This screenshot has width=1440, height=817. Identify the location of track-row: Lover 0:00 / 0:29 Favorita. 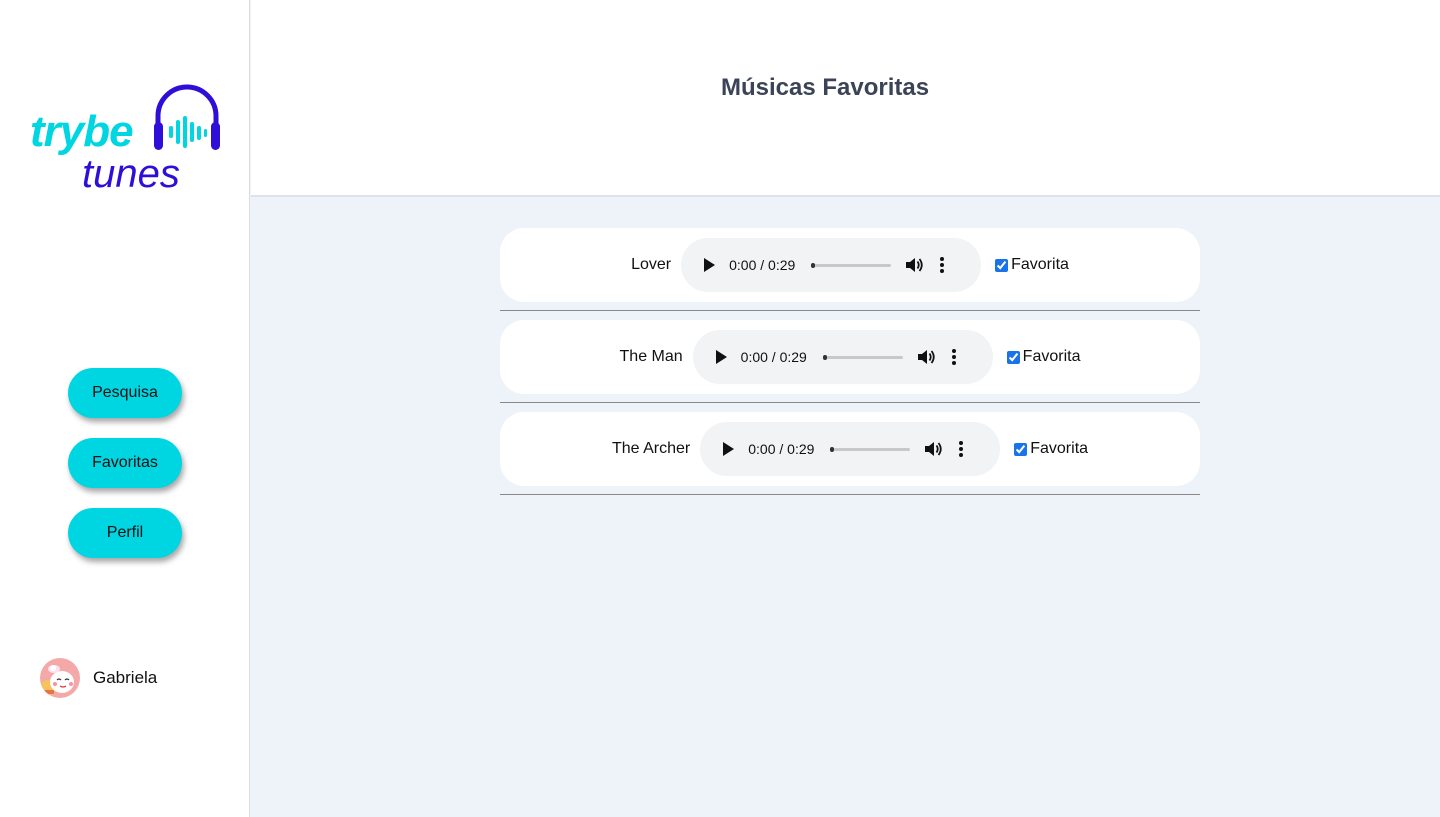
(850, 265).